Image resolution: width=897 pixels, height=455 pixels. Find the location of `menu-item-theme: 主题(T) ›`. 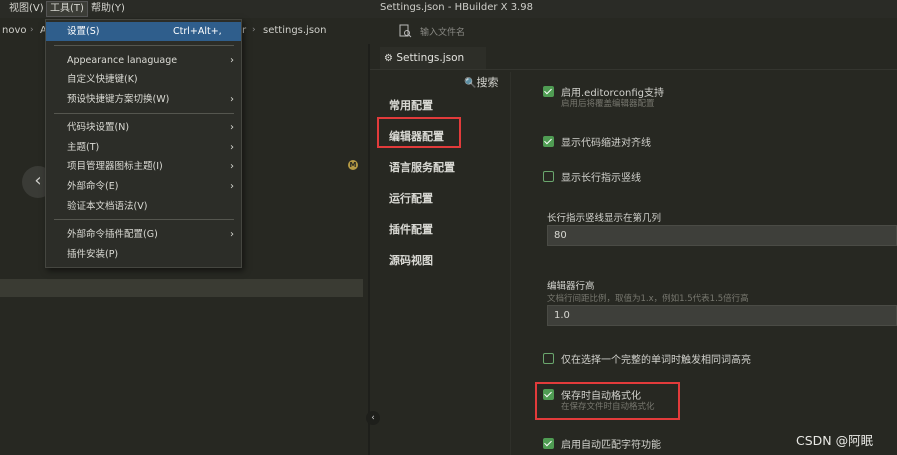

menu-item-theme: 主题(T) › is located at coordinates (143, 147).